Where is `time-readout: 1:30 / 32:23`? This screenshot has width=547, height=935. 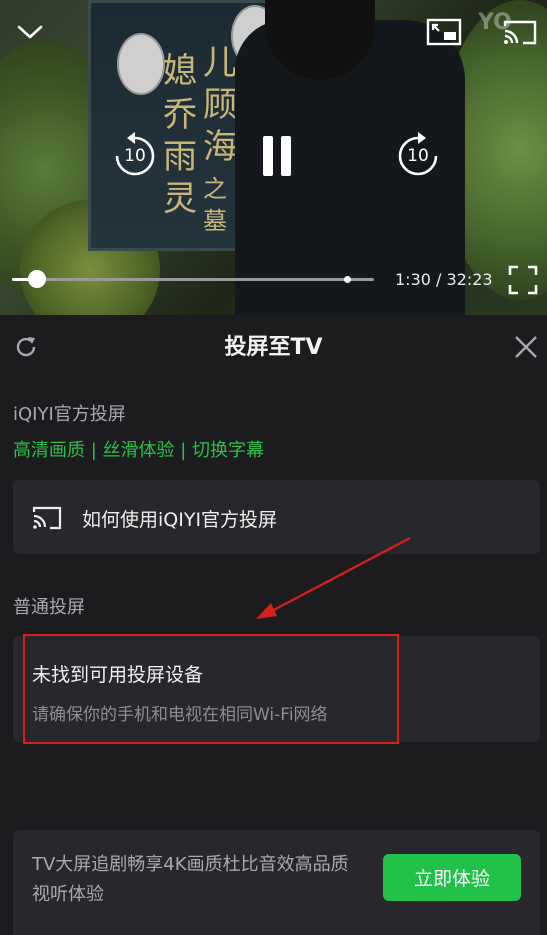
time-readout: 1:30 / 32:23 is located at coordinates (444, 279).